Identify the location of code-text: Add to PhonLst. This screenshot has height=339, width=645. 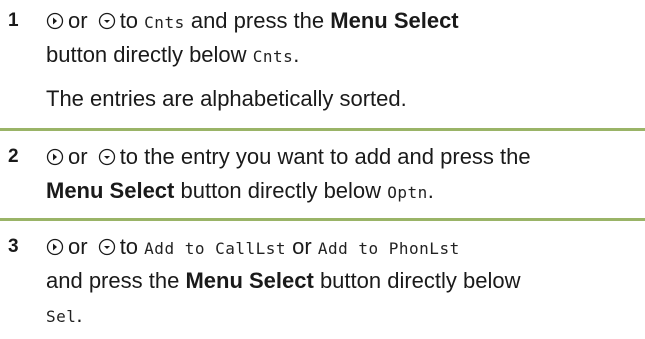
(388, 248).